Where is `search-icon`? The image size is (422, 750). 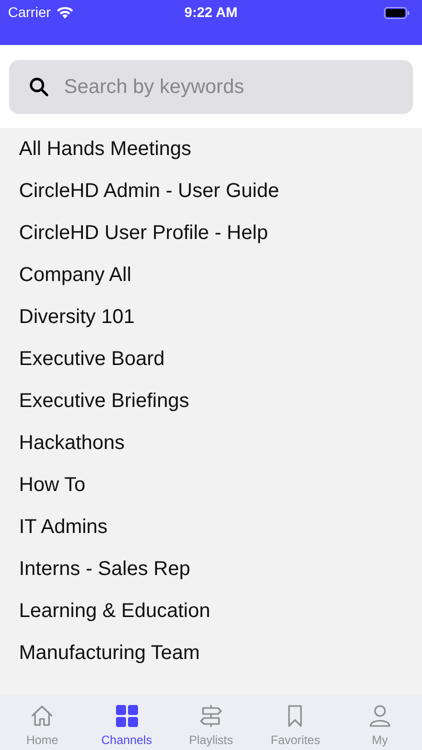 search-icon is located at coordinates (39, 87).